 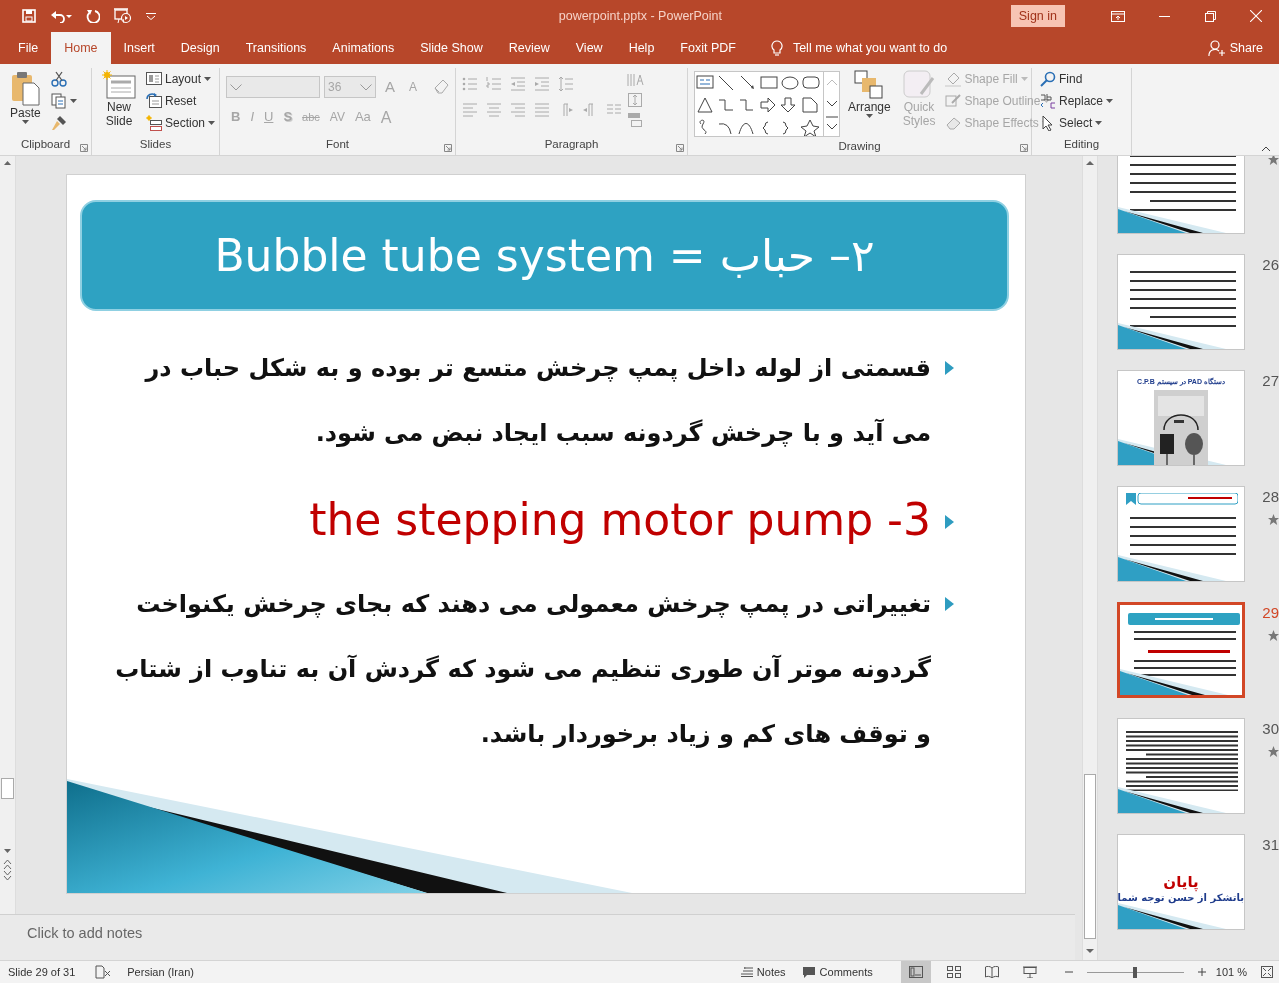 What do you see at coordinates (1231, 972) in the screenshot?
I see `zoom-level: 101 %` at bounding box center [1231, 972].